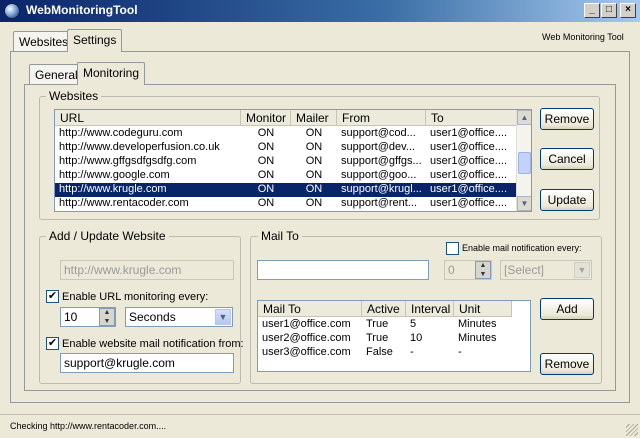  What do you see at coordinates (460, 352) in the screenshot?
I see `cell-unit: -` at bounding box center [460, 352].